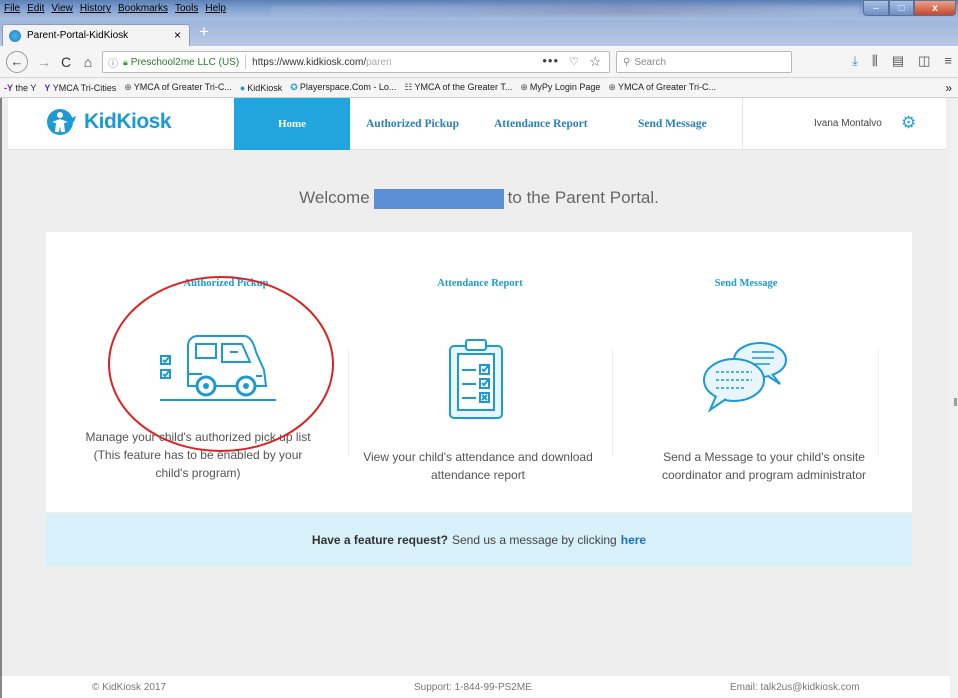  What do you see at coordinates (541, 124) in the screenshot?
I see `nav-attendance-report: Attendance Report` at bounding box center [541, 124].